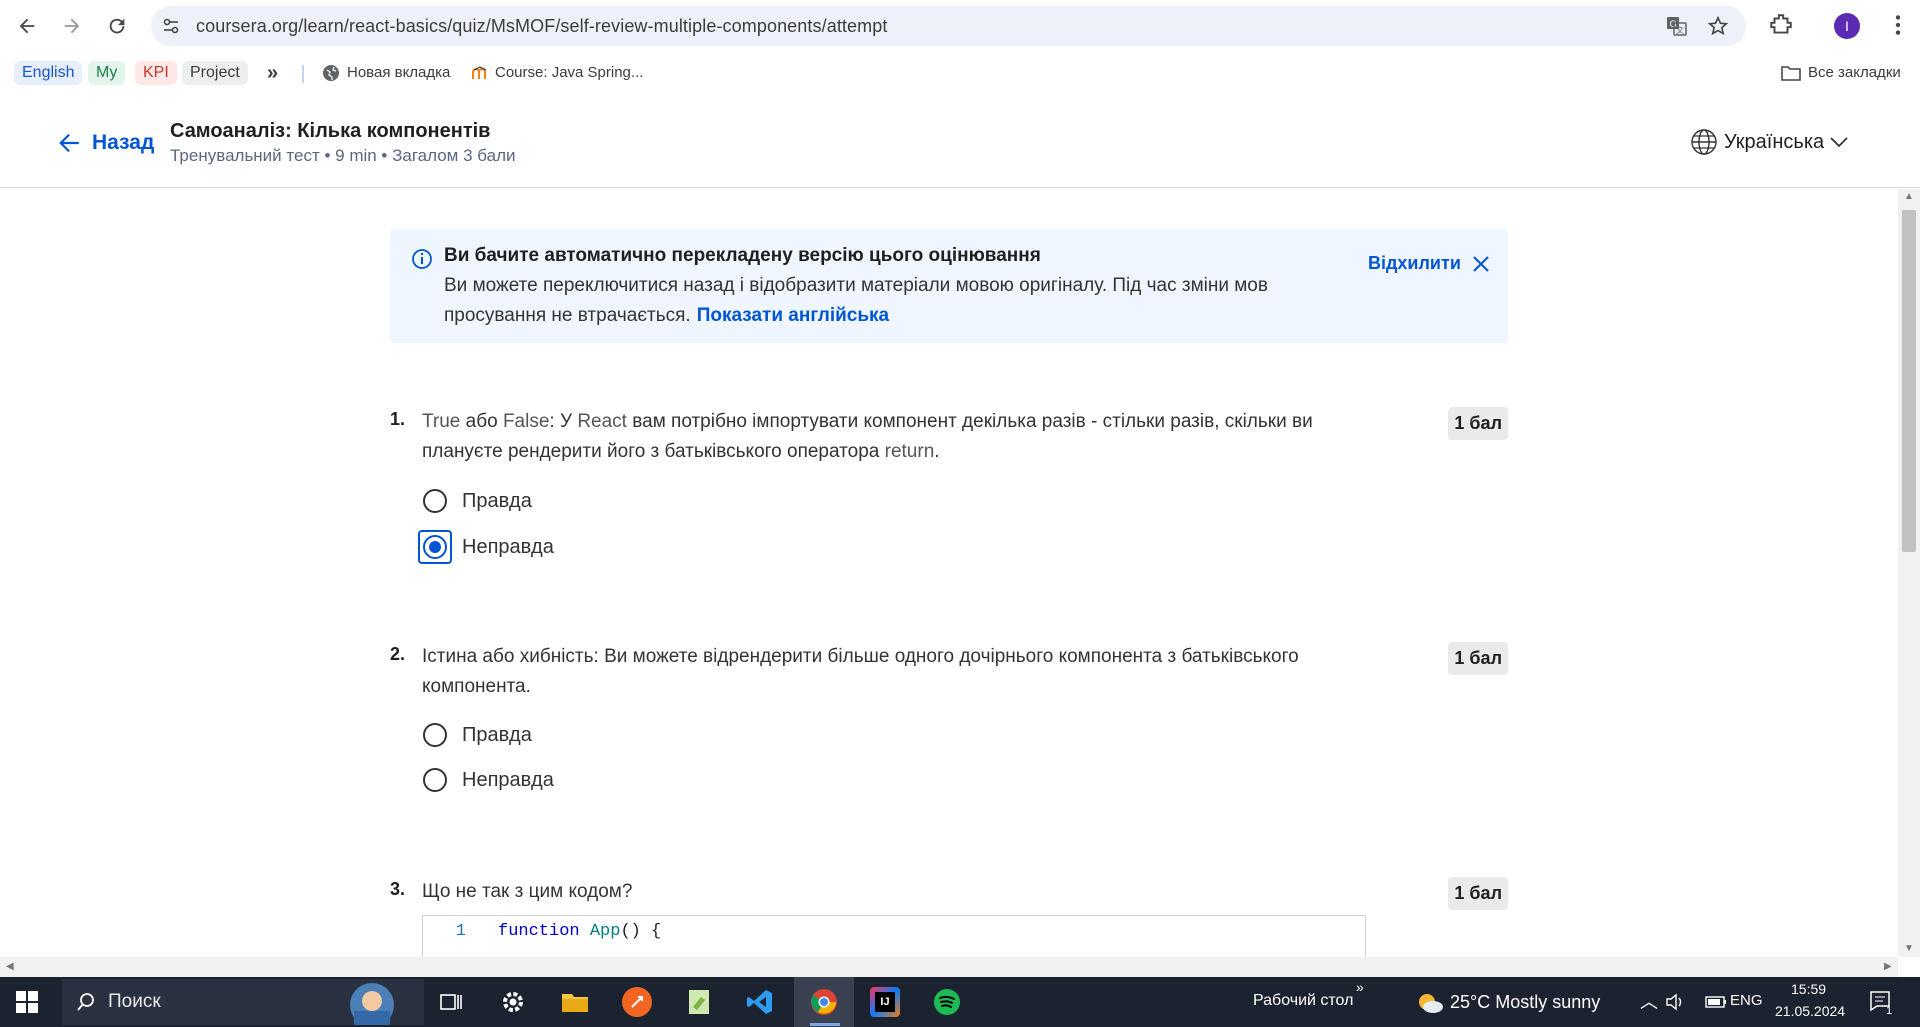  I want to click on arrow-left-icon, so click(69, 143).